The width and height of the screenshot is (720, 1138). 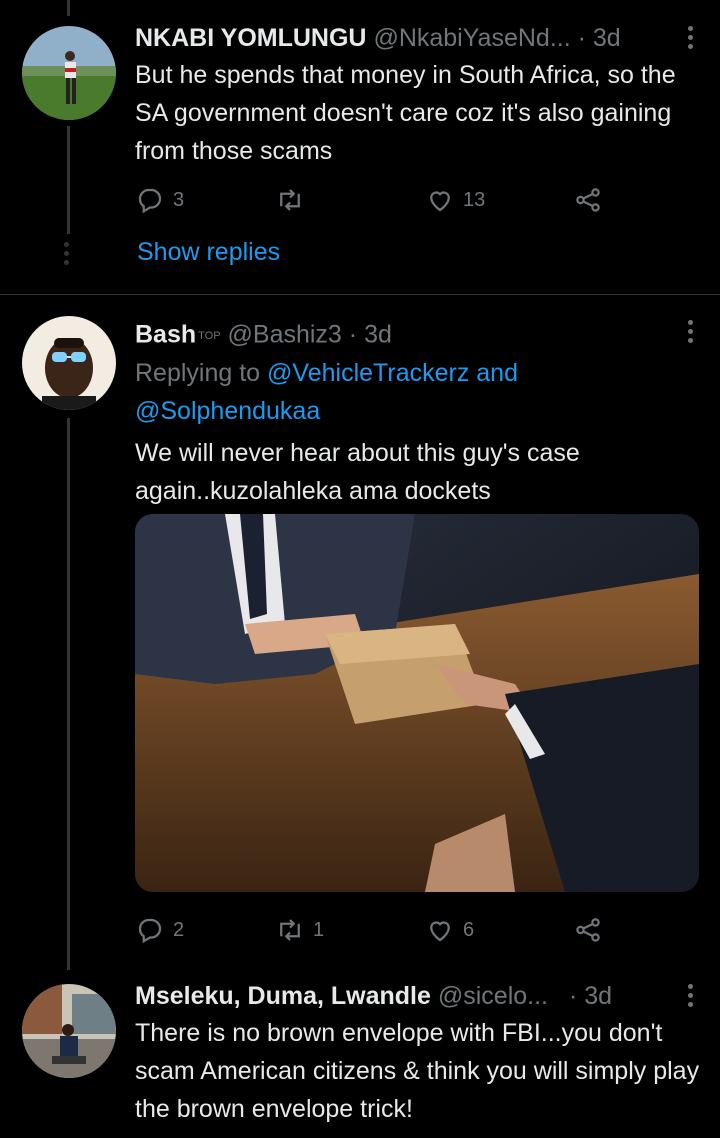 I want to click on retweet-button, so click(x=294, y=200).